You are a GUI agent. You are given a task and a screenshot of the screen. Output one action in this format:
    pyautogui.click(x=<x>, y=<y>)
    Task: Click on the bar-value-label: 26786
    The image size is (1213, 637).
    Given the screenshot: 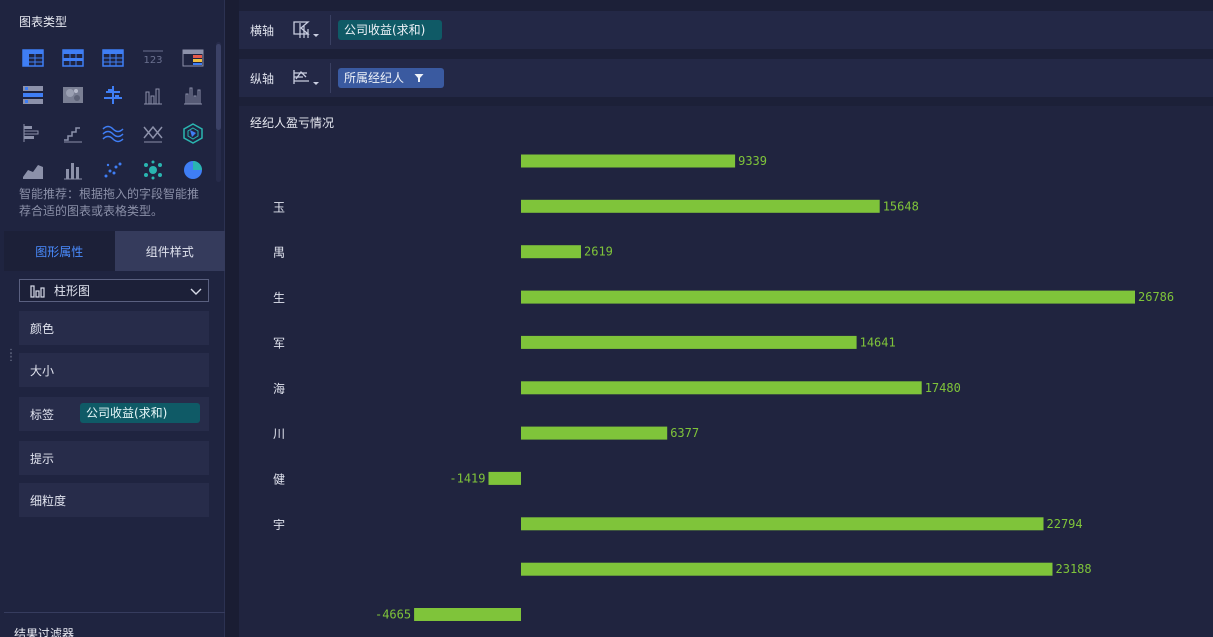 What is the action you would take?
    pyautogui.click(x=1156, y=297)
    